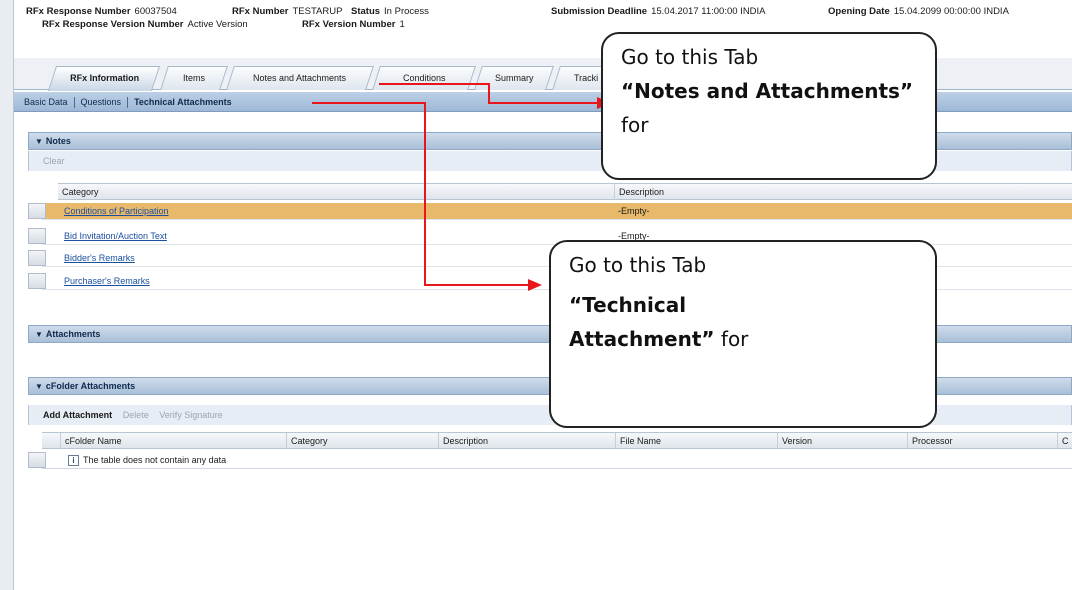 The height and width of the screenshot is (590, 1072). I want to click on attachments-title: Attachments, so click(73, 334).